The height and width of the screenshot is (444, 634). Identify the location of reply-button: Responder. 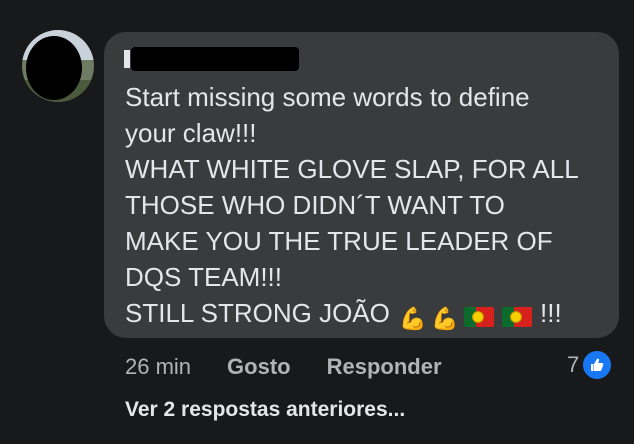
(384, 367).